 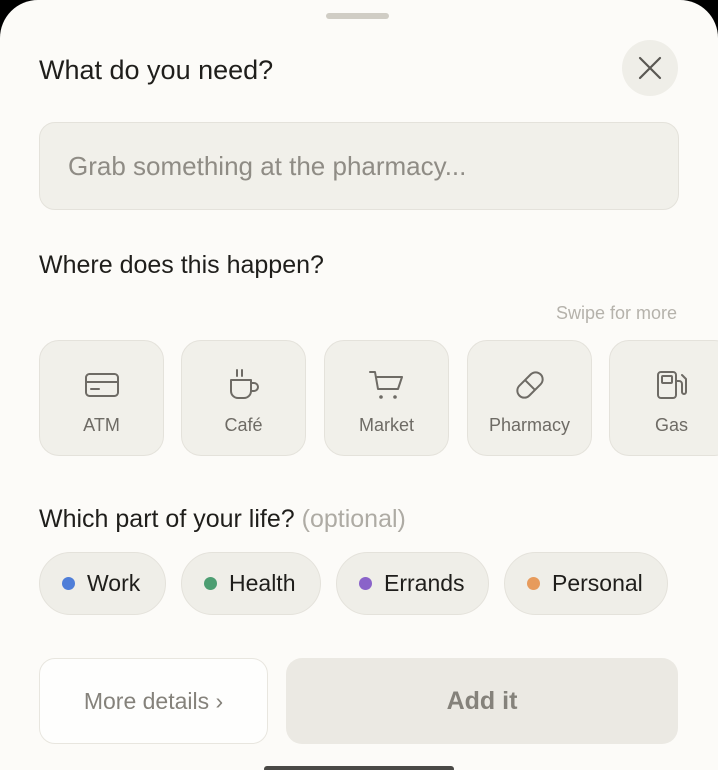 What do you see at coordinates (101, 425) in the screenshot?
I see `place-label: ATM` at bounding box center [101, 425].